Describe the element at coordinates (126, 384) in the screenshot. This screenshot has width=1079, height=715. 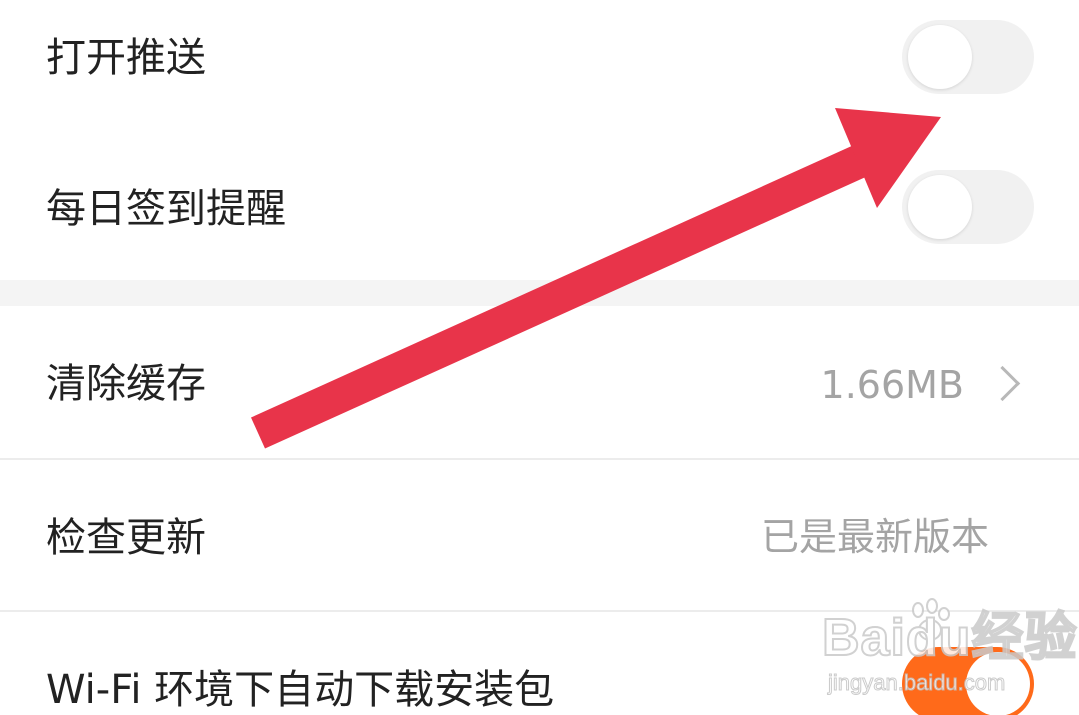
I see `setting-label-clear-cache: 清除缓存` at that location.